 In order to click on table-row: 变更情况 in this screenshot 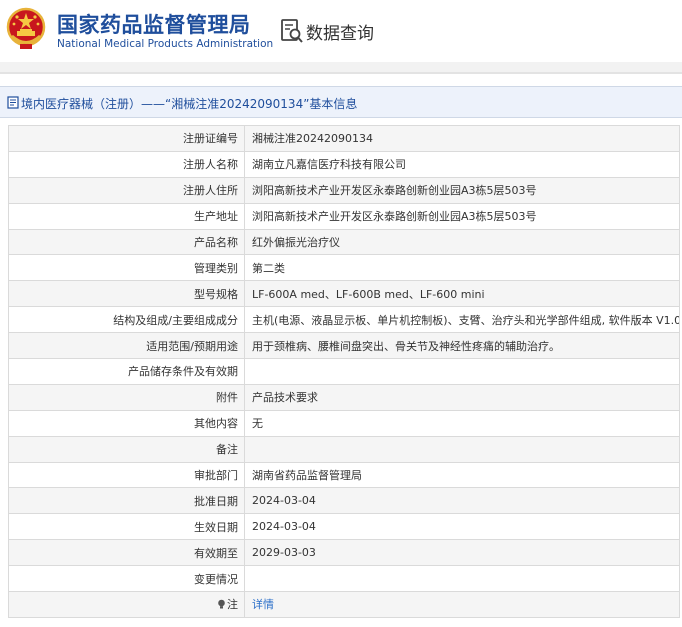, I will do `click(344, 579)`.